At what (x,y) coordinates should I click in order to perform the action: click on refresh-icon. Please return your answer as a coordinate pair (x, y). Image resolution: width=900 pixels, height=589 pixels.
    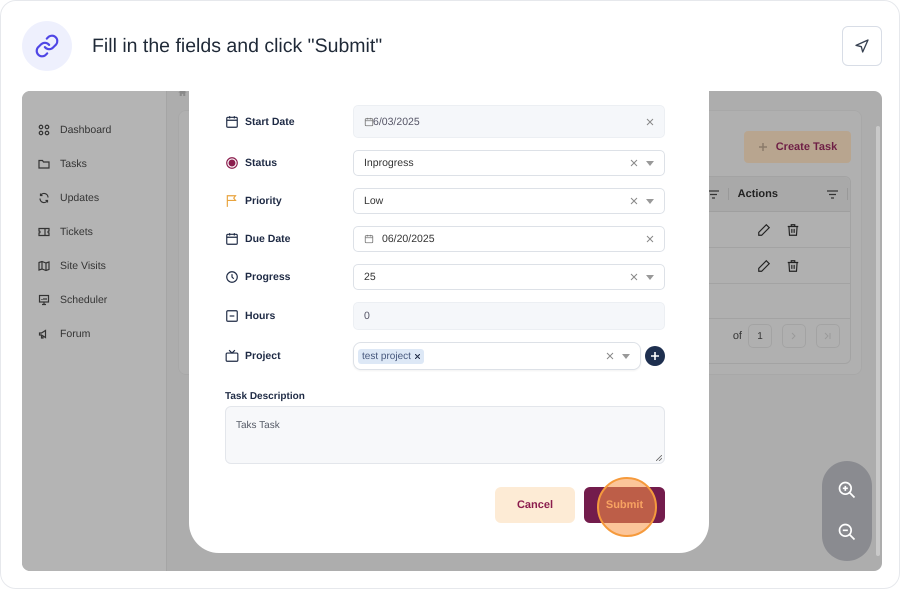
    Looking at the image, I should click on (44, 198).